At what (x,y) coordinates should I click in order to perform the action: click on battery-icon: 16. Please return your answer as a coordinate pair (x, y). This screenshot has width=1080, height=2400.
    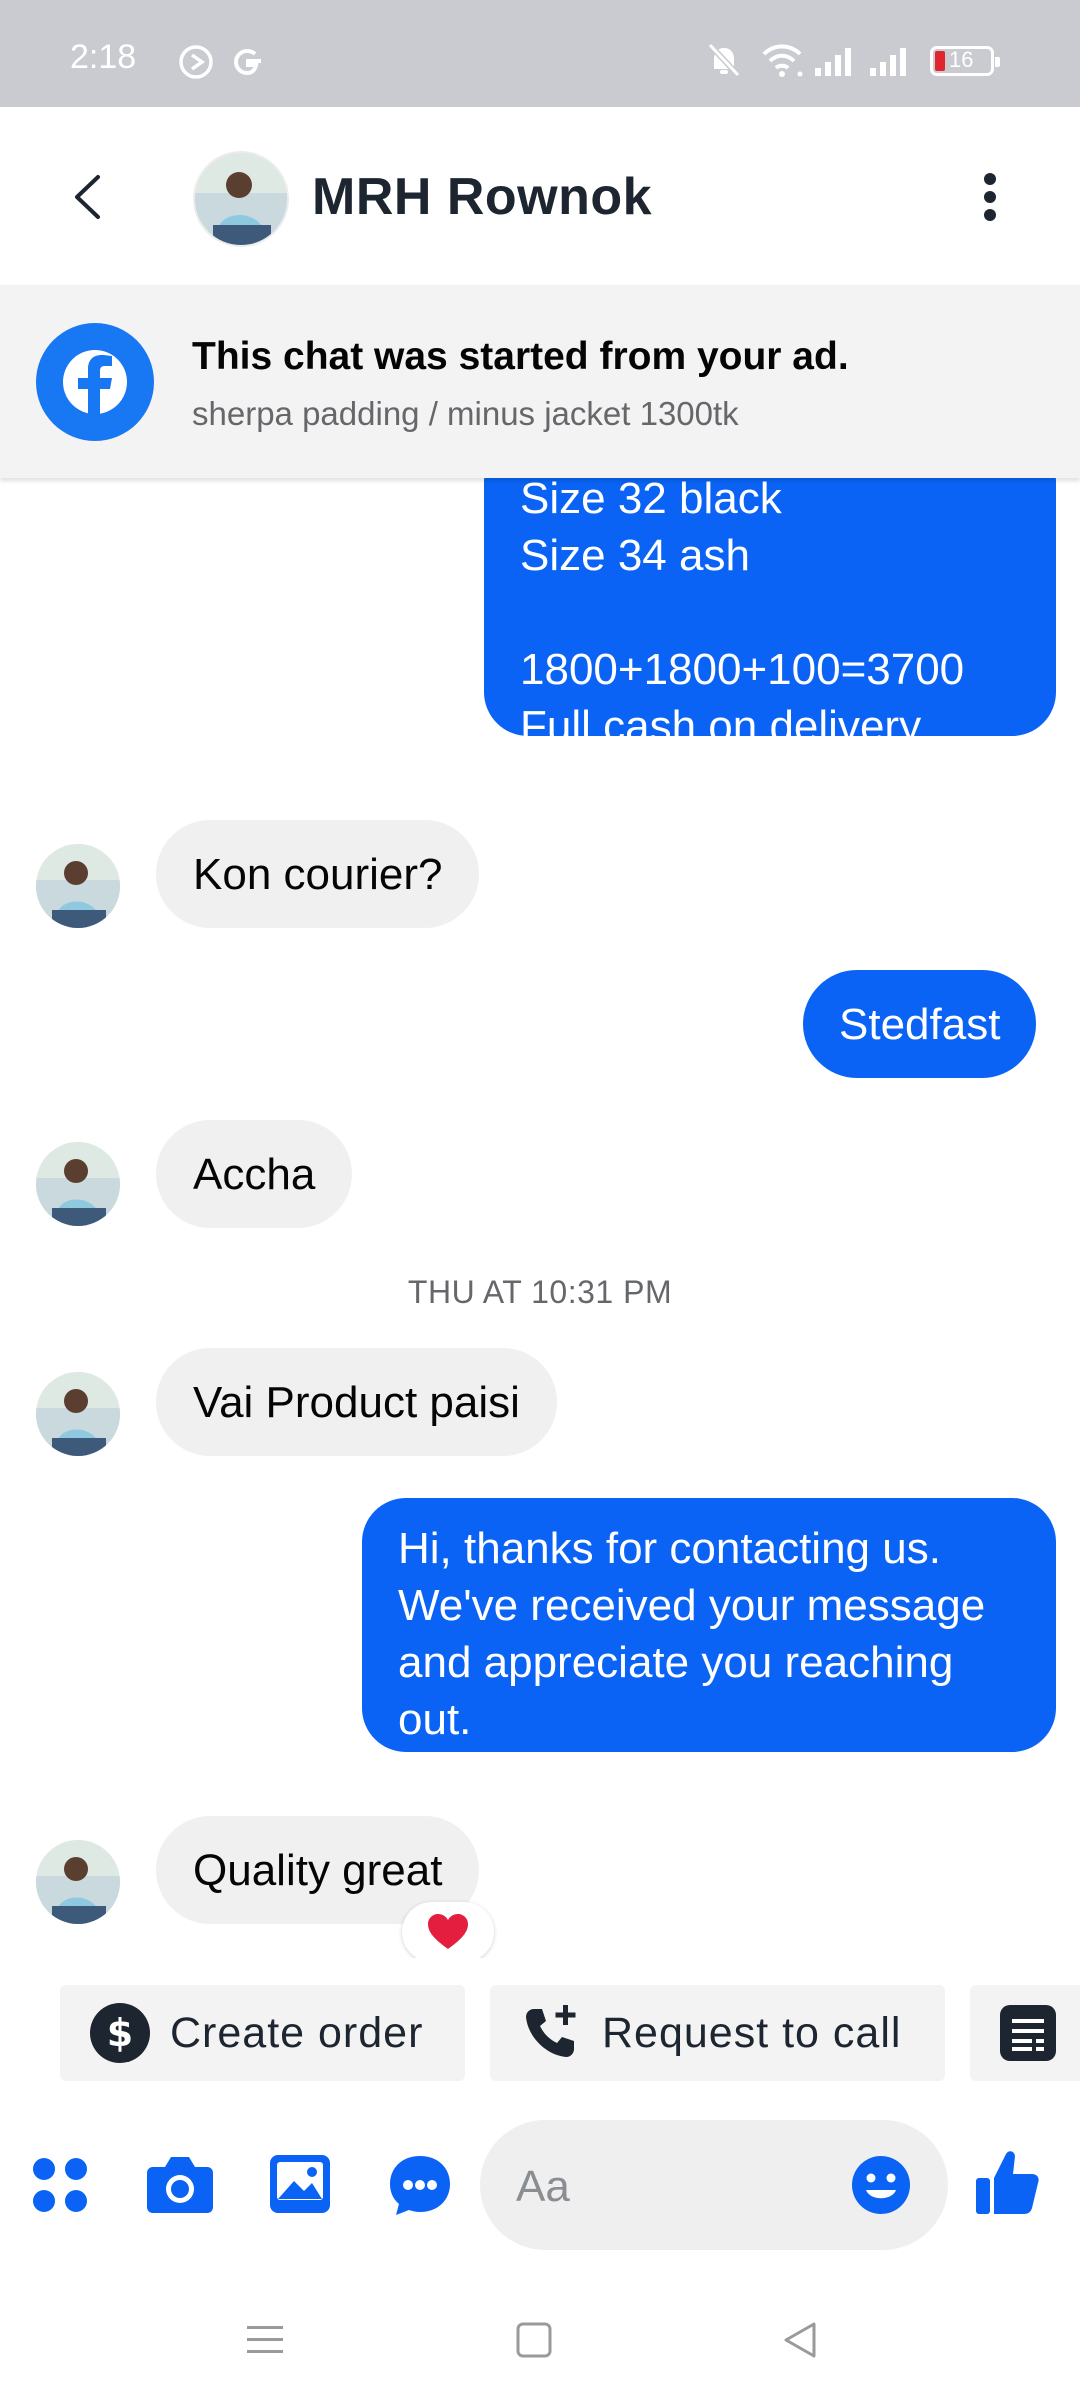
    Looking at the image, I should click on (965, 61).